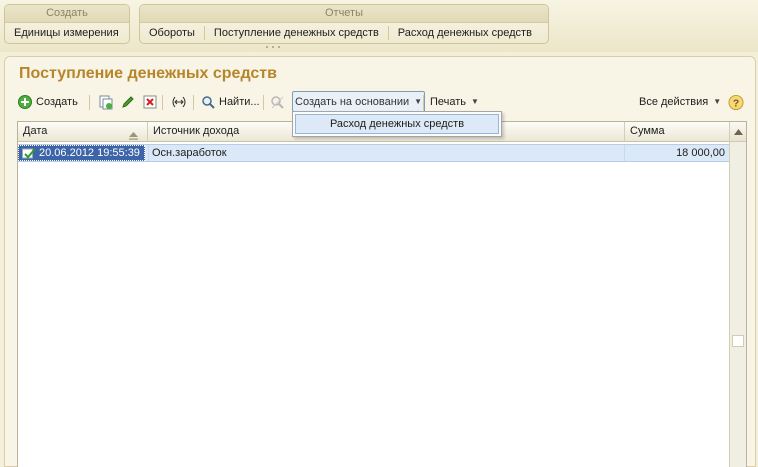 This screenshot has width=758, height=467. Describe the element at coordinates (738, 341) in the screenshot. I see `scroll-thumb` at that location.